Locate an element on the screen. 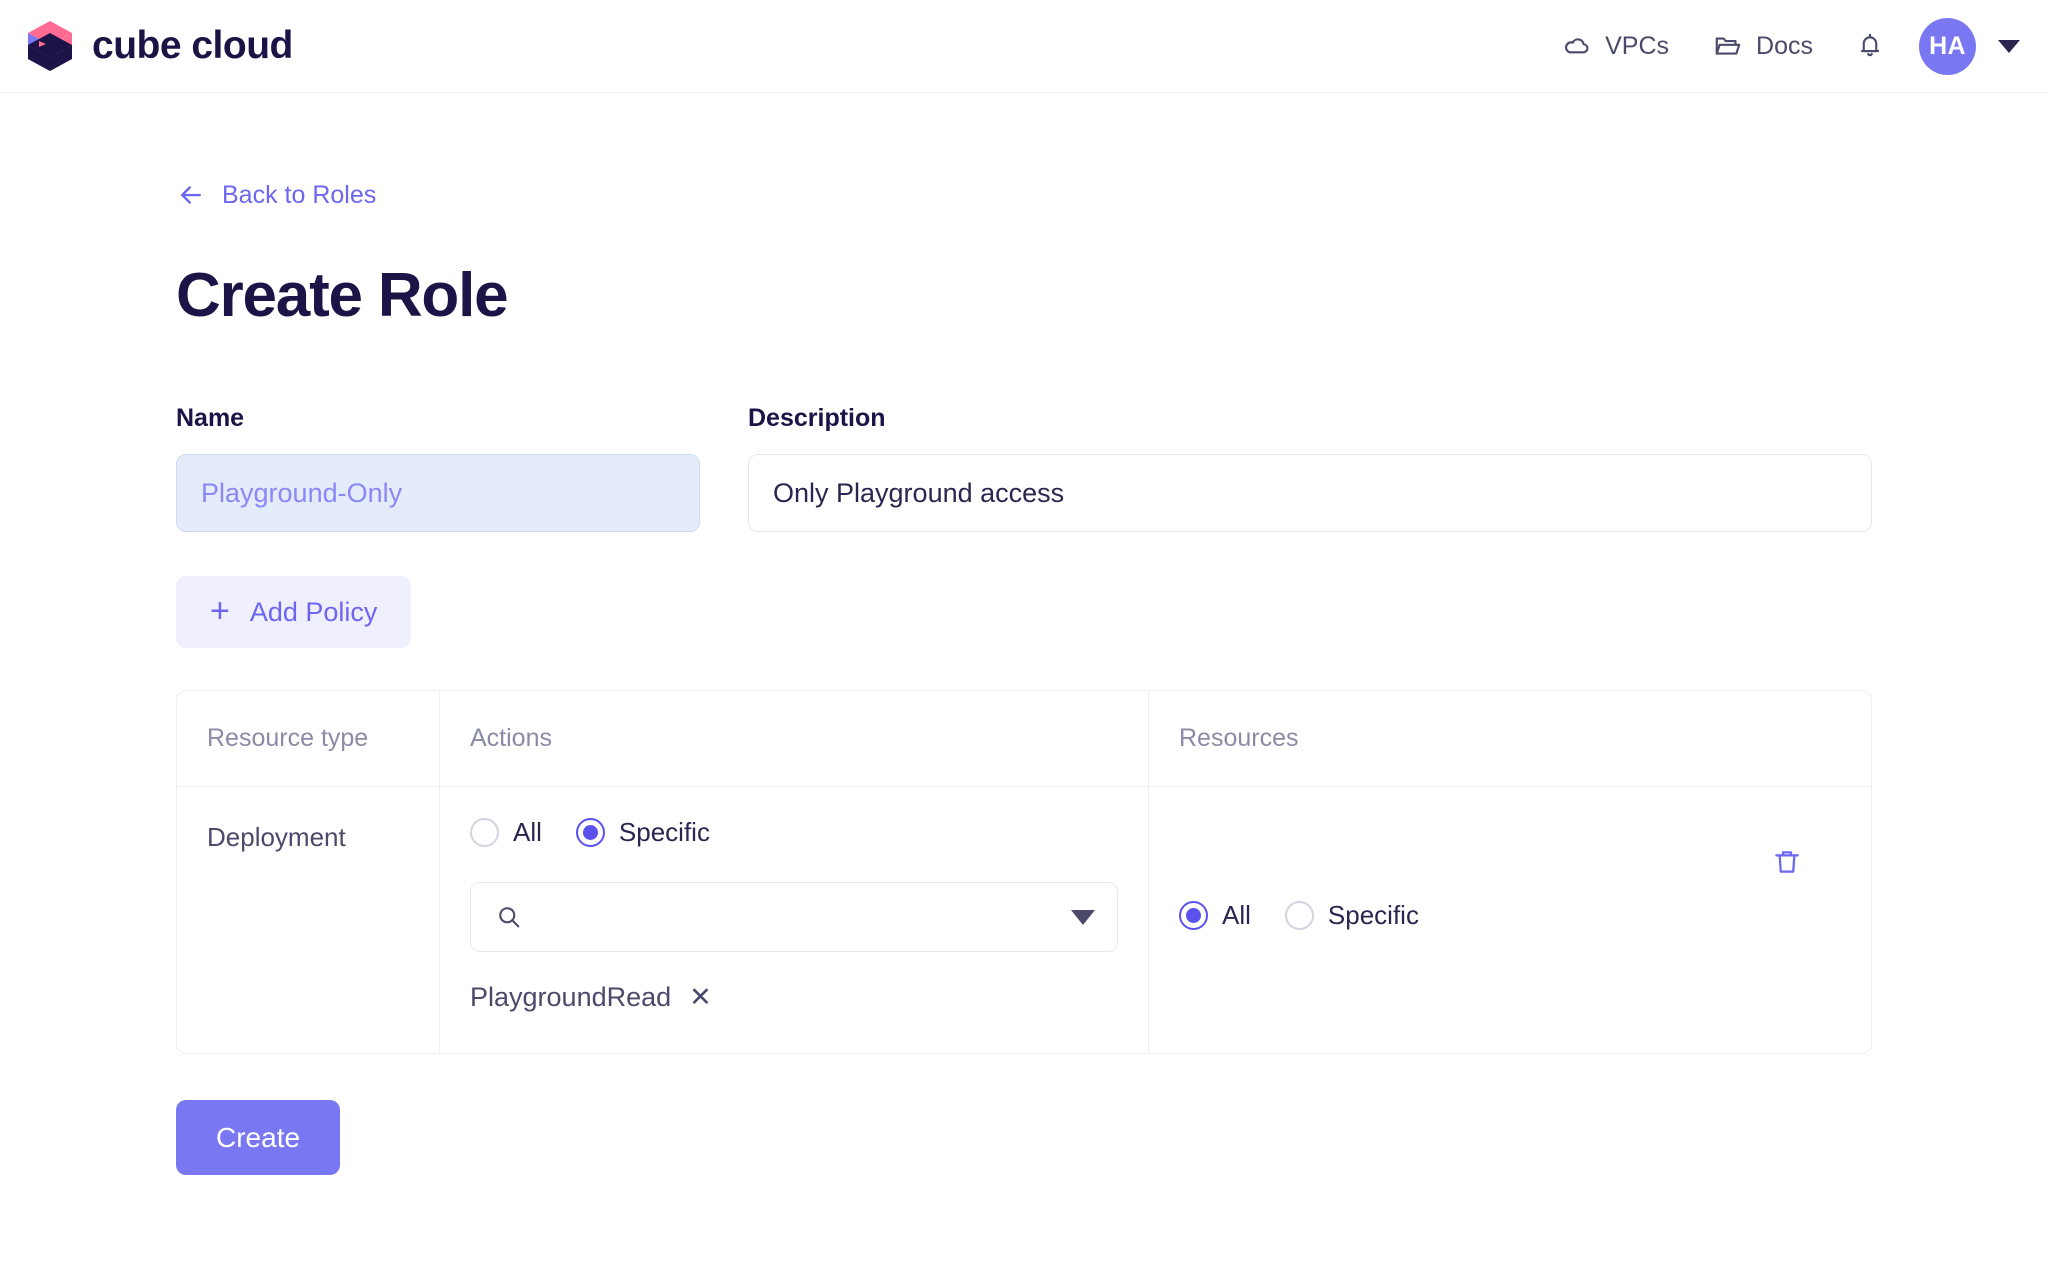 This screenshot has height=1278, width=2048. nav-item-vpcs: VPCs is located at coordinates (1615, 46).